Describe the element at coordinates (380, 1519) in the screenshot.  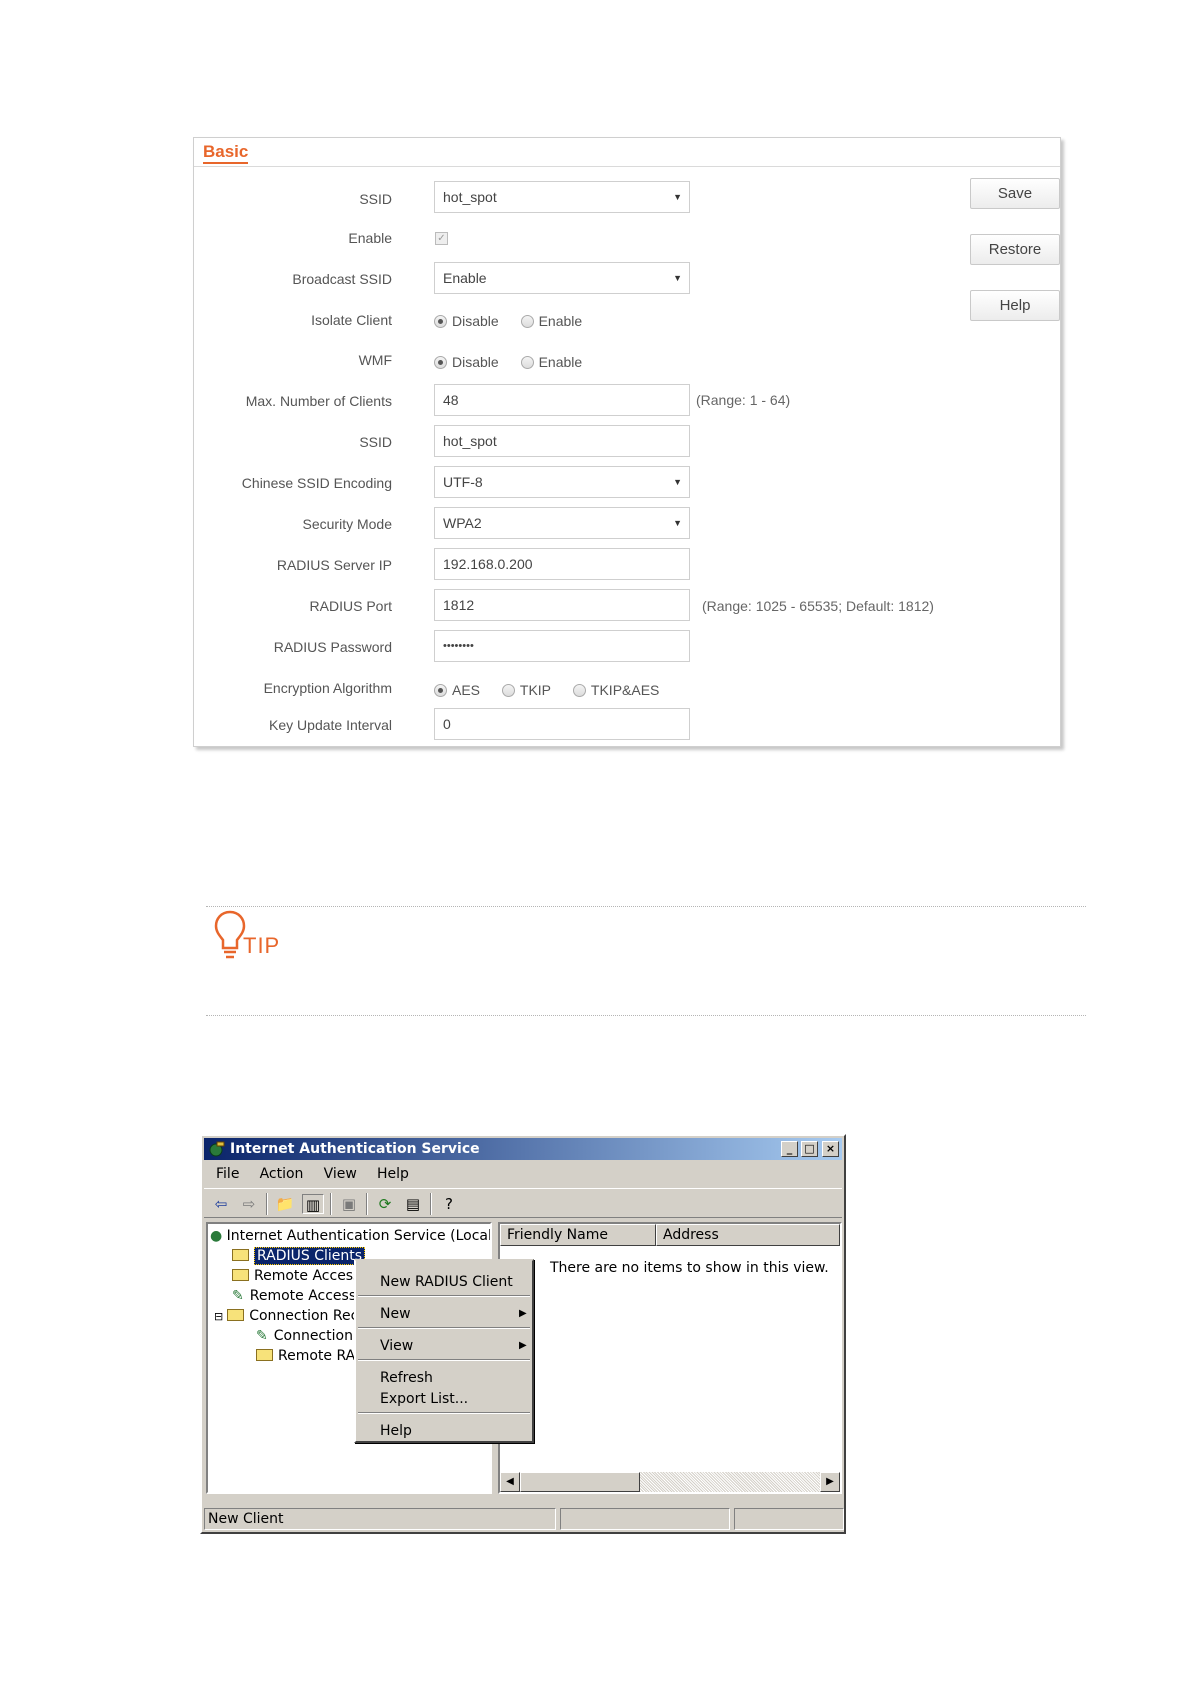
I see `status-text: New Client` at that location.